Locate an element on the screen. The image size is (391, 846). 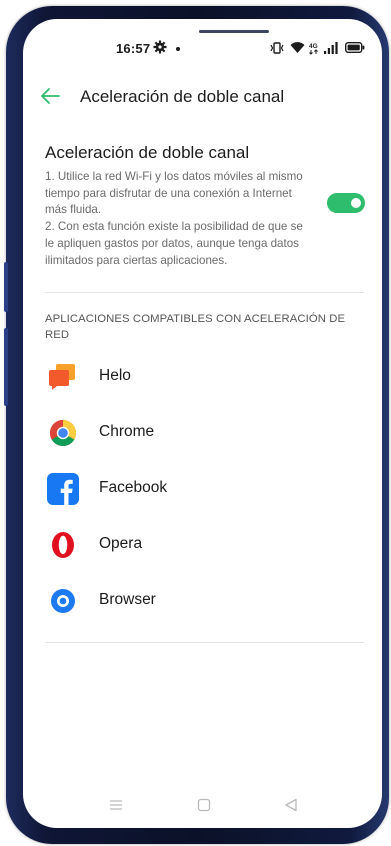
back-triangle-icon is located at coordinates (291, 805).